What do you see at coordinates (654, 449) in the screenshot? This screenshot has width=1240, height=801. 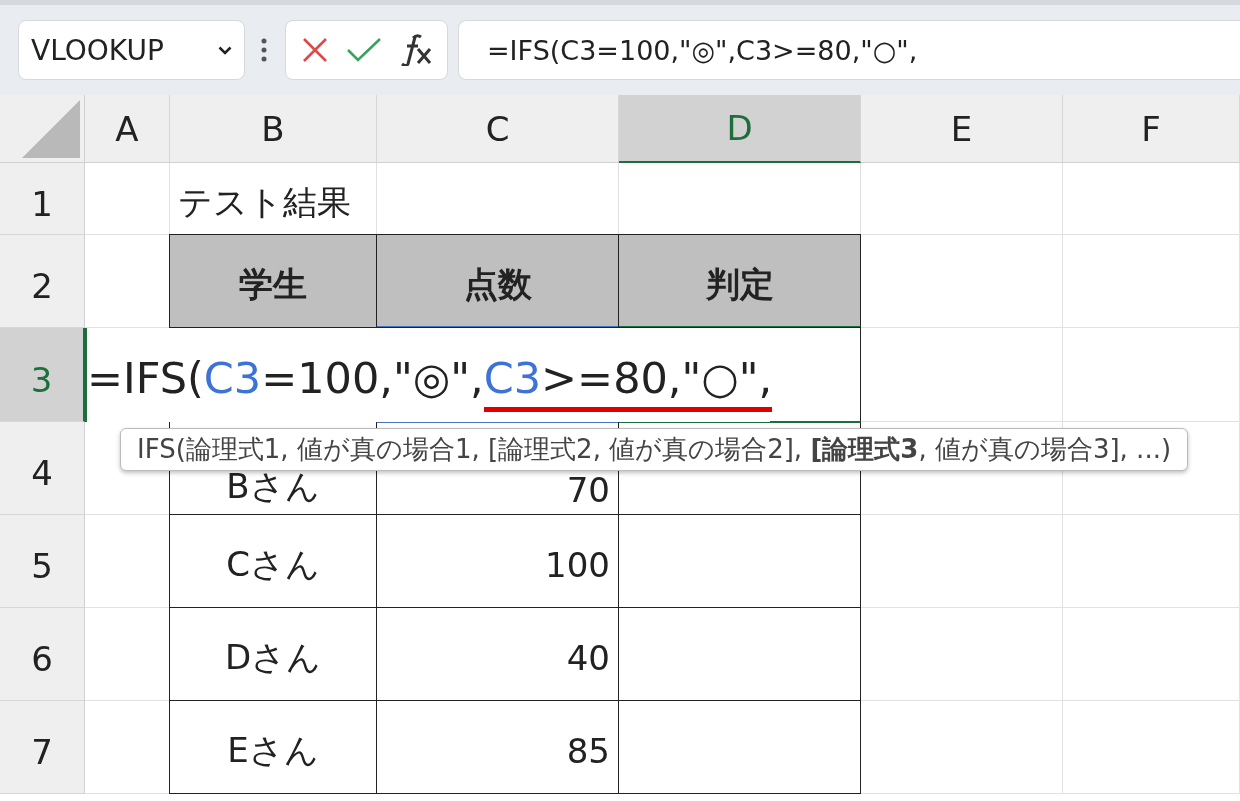 I see `function-tooltip: IFS(論理式1, 値が真の場合1, [論理式2, 値が真の場合2], [論理式3, 値が真の場合3], ...)` at bounding box center [654, 449].